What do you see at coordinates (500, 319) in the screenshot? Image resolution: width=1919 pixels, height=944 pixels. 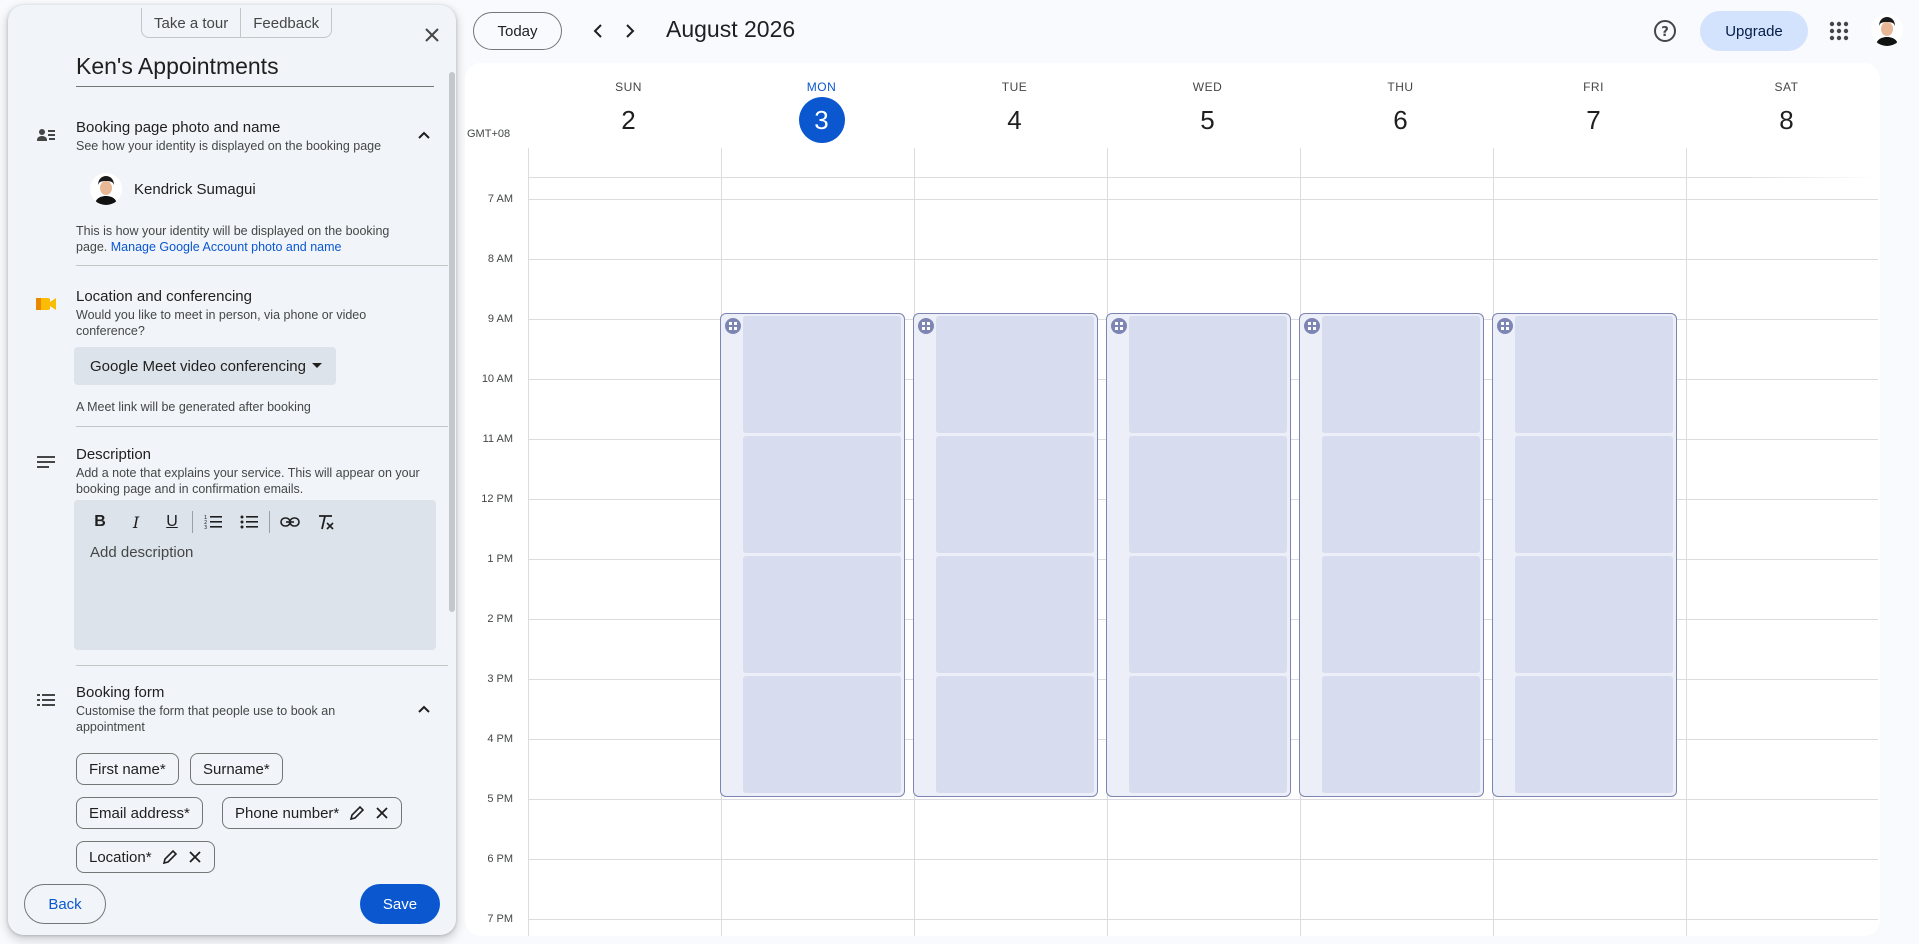 I see `time-label: 9 AM` at bounding box center [500, 319].